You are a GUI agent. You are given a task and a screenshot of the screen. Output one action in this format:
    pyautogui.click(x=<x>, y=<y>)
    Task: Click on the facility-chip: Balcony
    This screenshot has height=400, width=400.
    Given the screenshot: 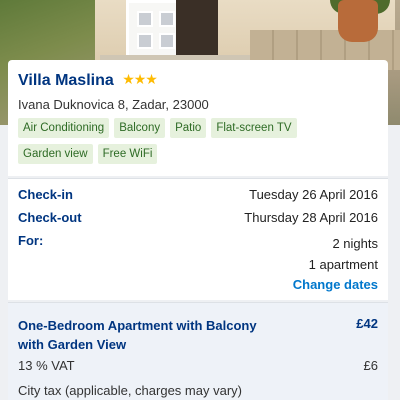 What is the action you would take?
    pyautogui.click(x=140, y=128)
    